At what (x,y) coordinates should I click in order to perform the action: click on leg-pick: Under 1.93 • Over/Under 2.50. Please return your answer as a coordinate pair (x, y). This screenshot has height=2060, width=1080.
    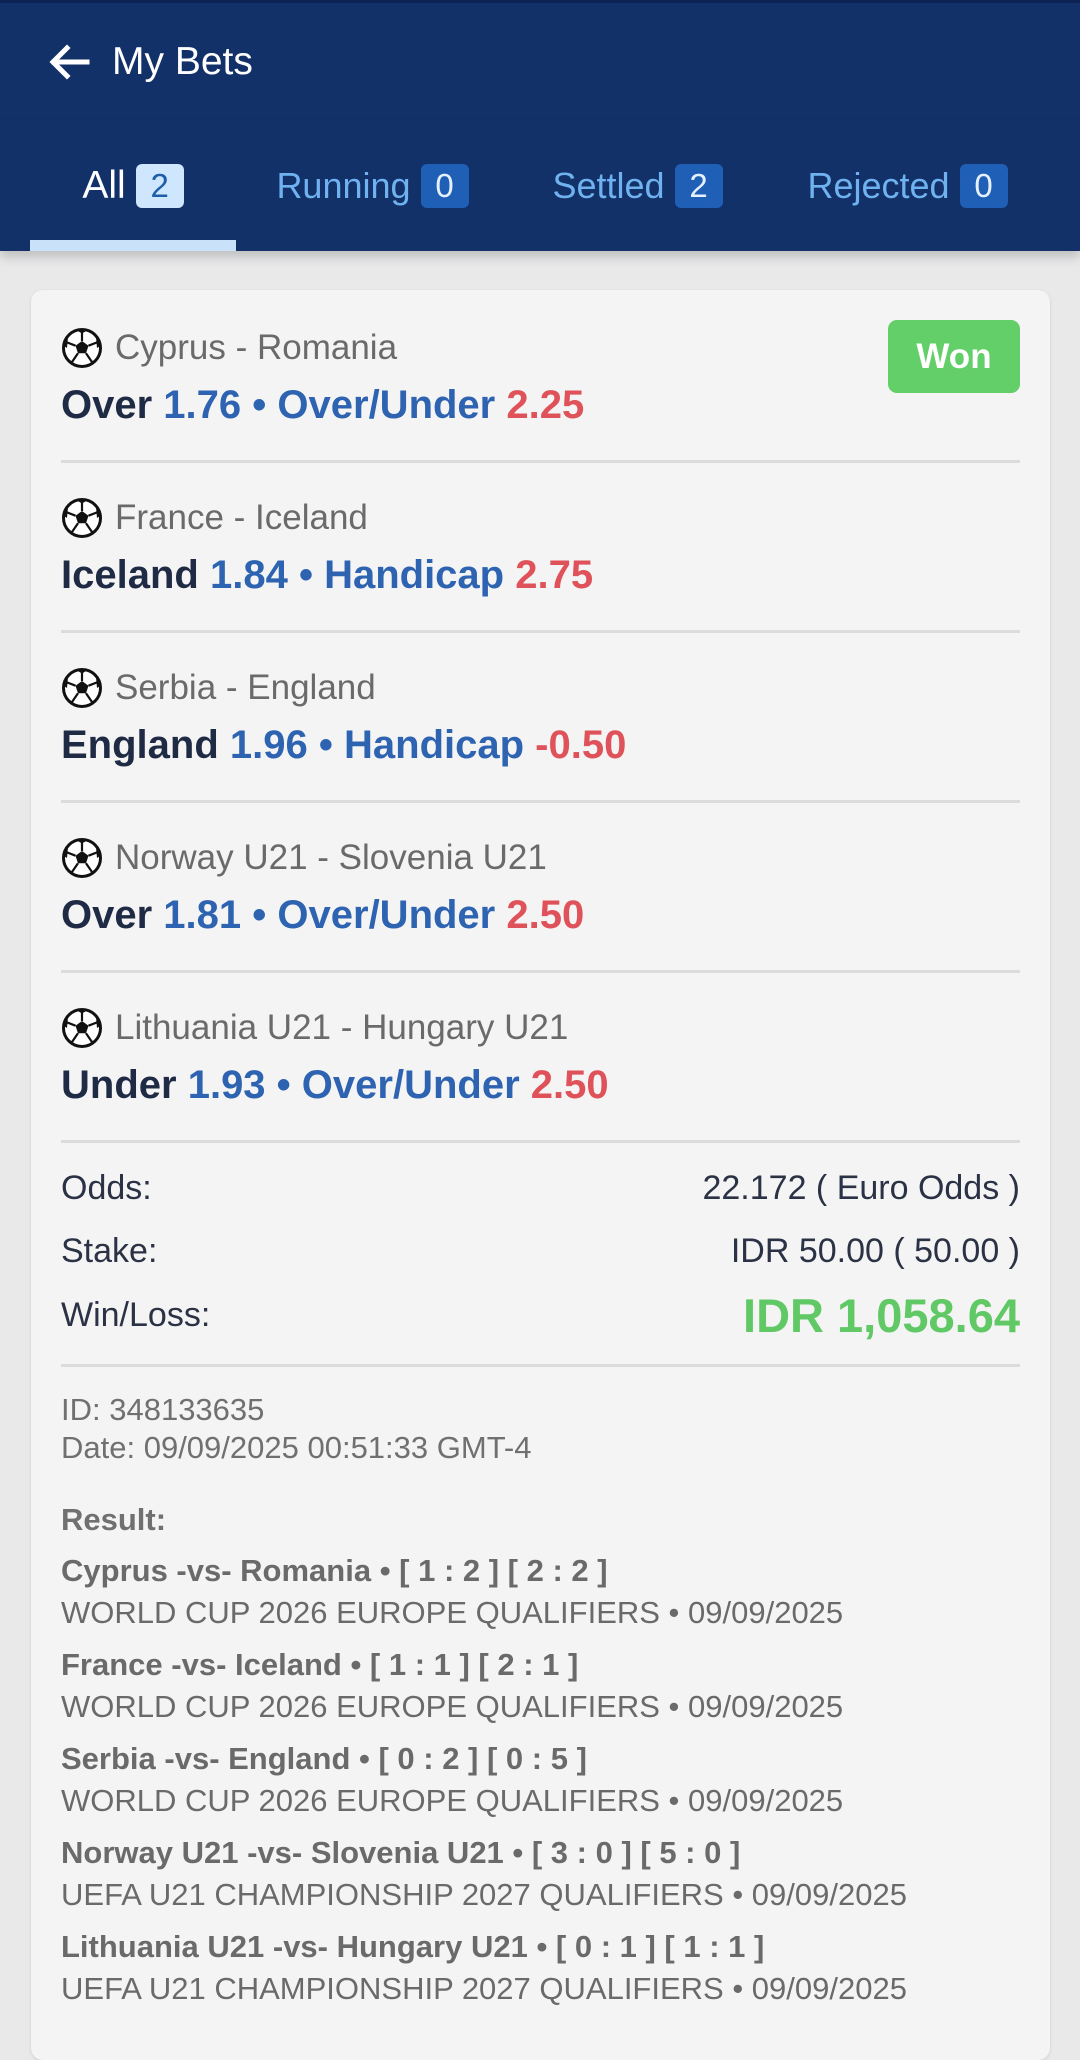
    Looking at the image, I should click on (541, 1085).